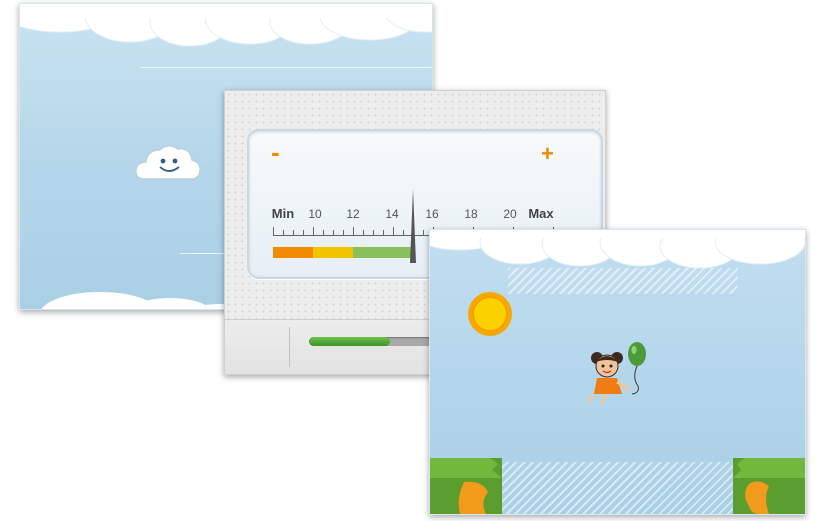  What do you see at coordinates (432, 214) in the screenshot?
I see `scale-label: 16` at bounding box center [432, 214].